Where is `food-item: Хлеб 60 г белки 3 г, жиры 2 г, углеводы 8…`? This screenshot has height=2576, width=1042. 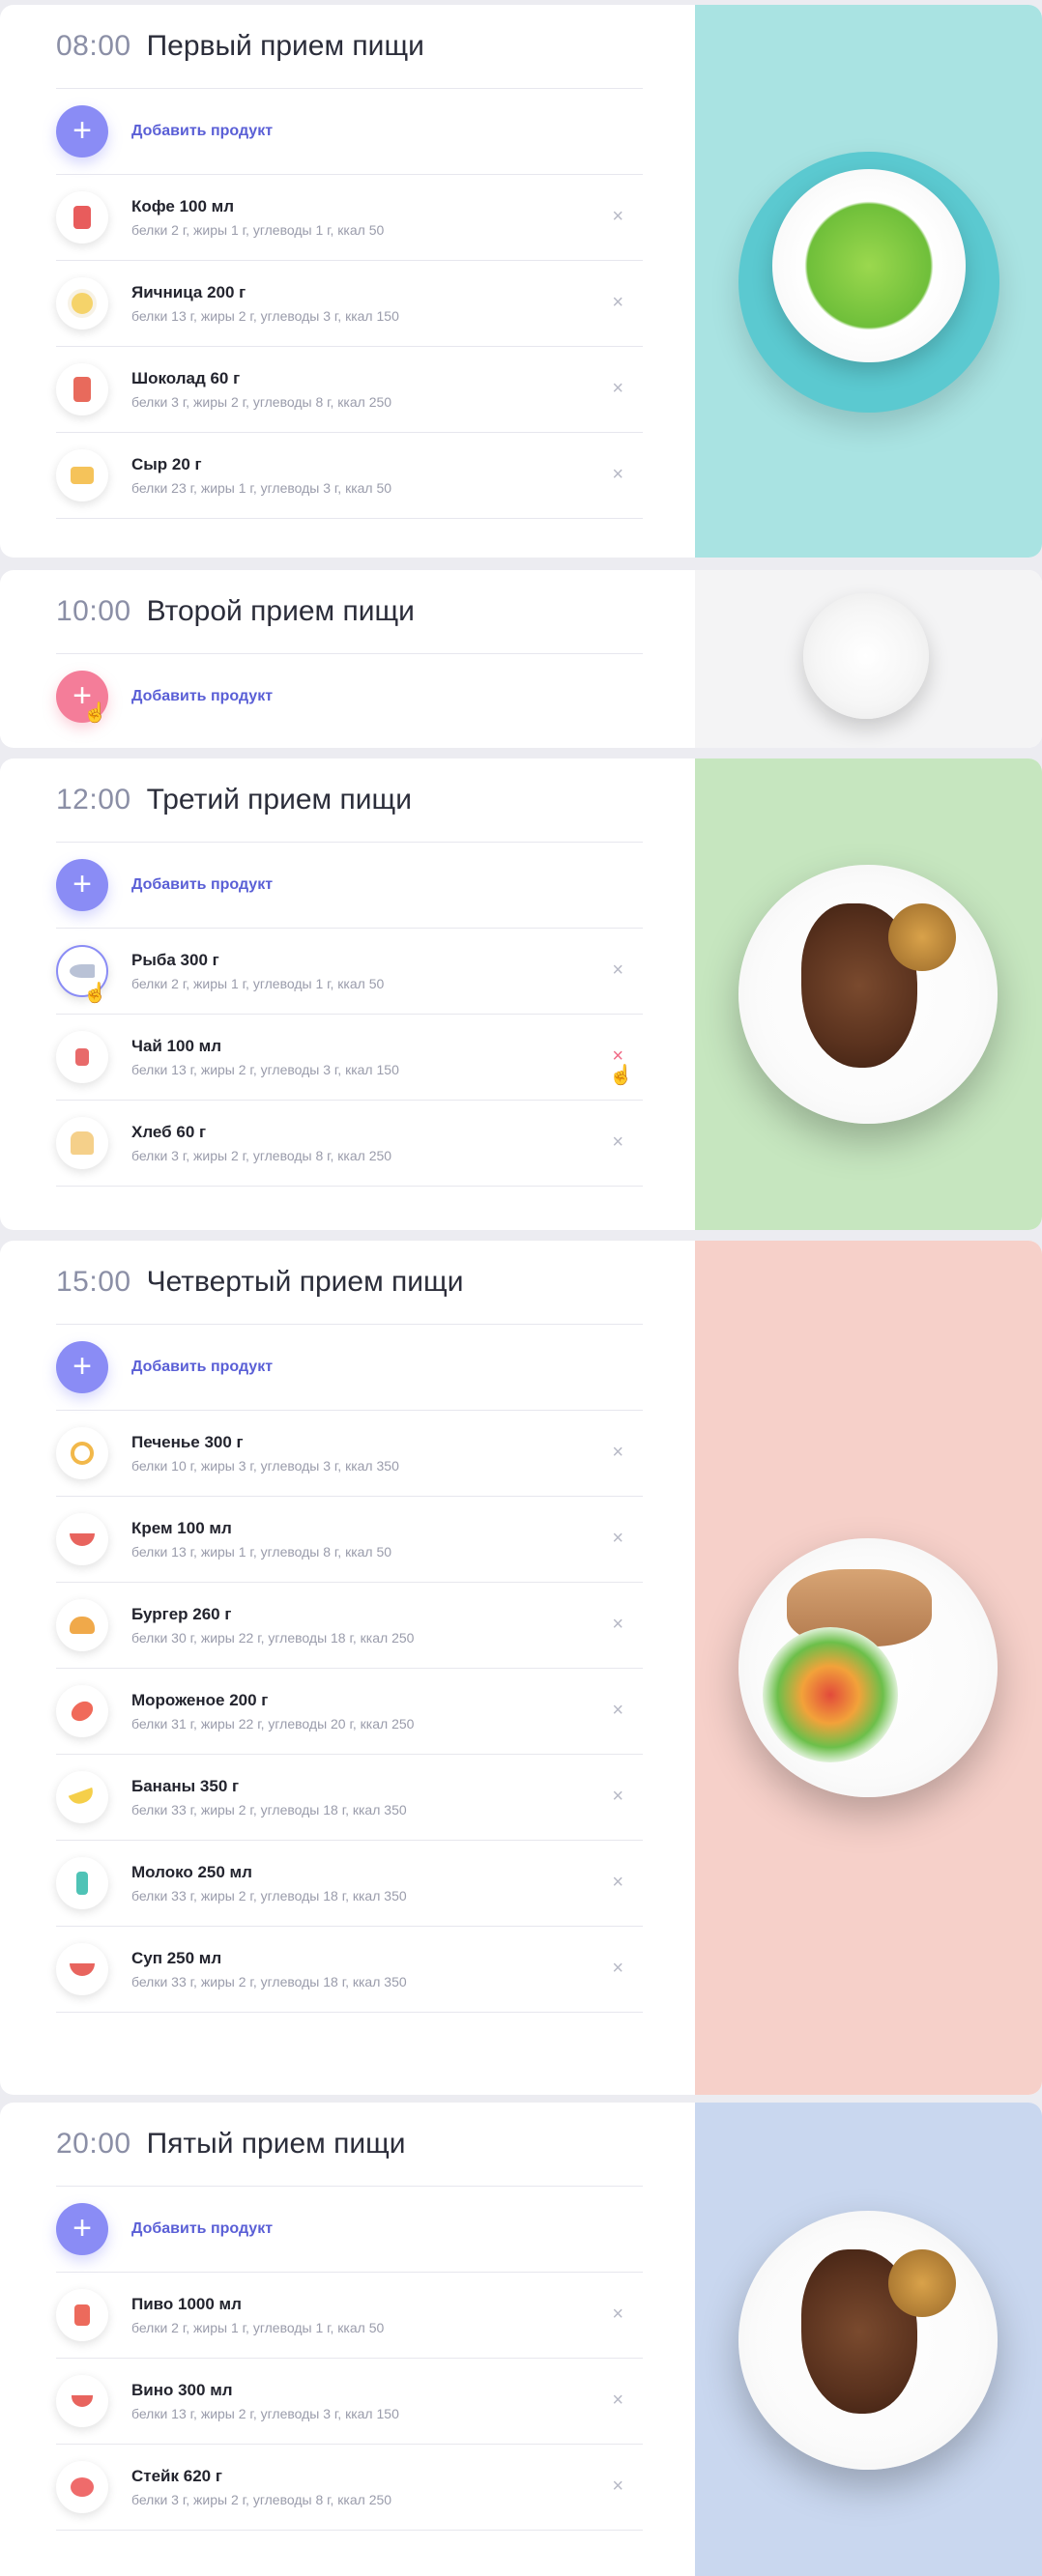
food-item: Хлеб 60 г белки 3 г, жиры 2 г, углеводы 8… is located at coordinates (349, 1144).